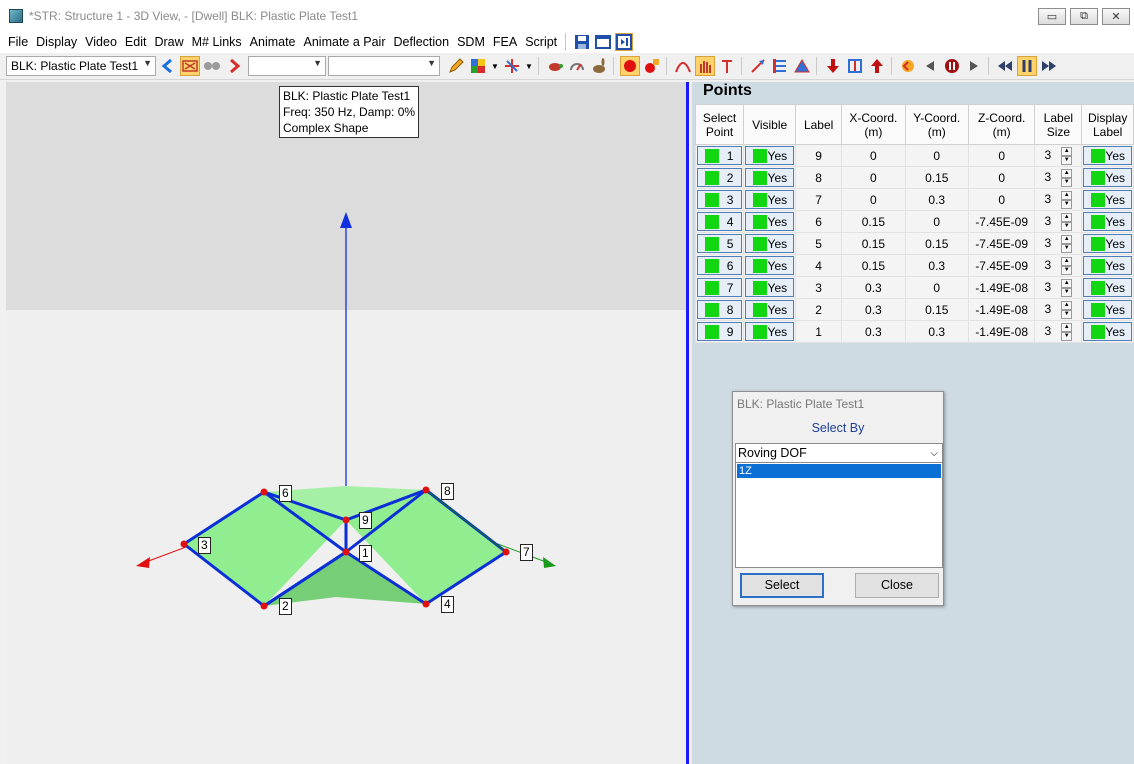 The image size is (1134, 764). What do you see at coordinates (168, 66) in the screenshot?
I see `previous-icon` at bounding box center [168, 66].